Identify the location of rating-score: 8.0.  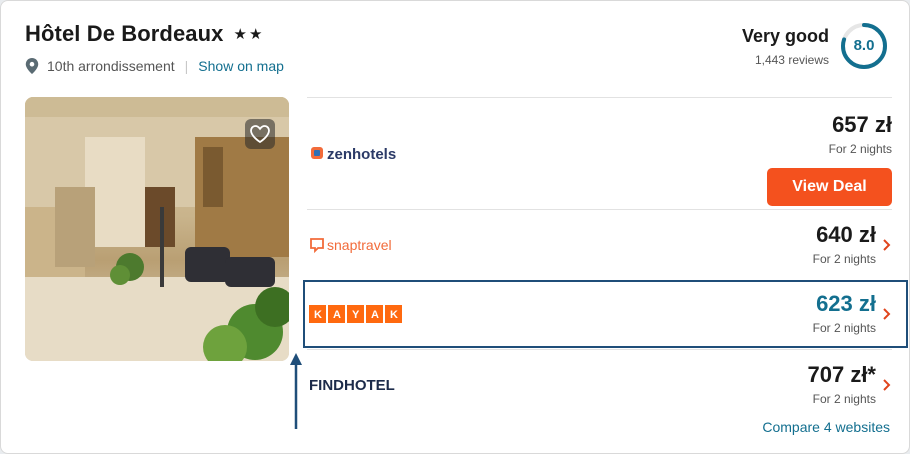
(864, 45).